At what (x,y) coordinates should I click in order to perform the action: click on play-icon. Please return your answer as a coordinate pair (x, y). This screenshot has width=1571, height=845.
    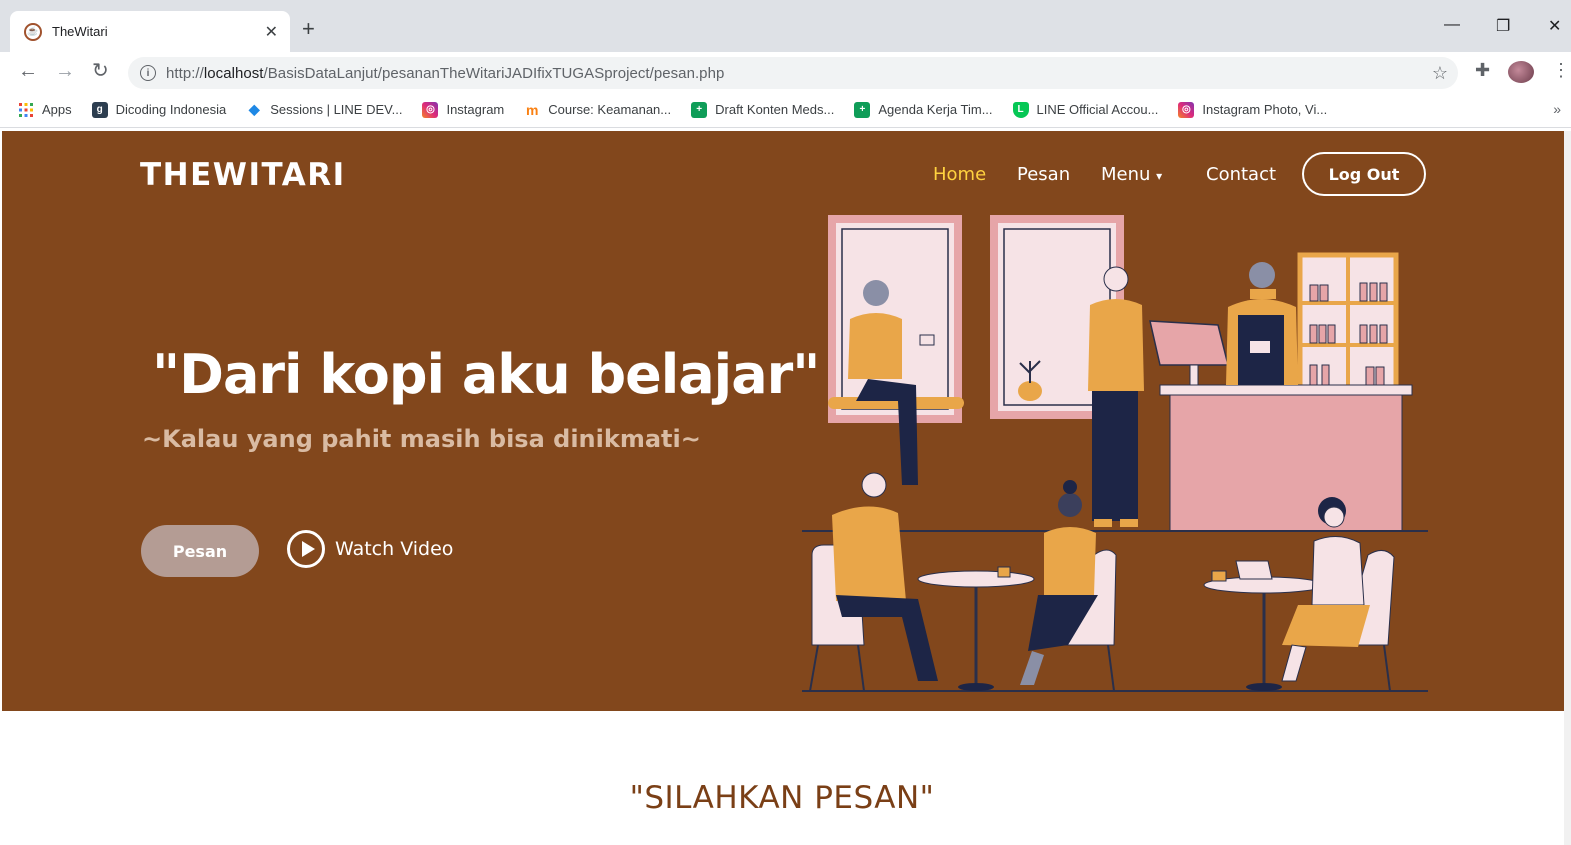
    Looking at the image, I should click on (306, 549).